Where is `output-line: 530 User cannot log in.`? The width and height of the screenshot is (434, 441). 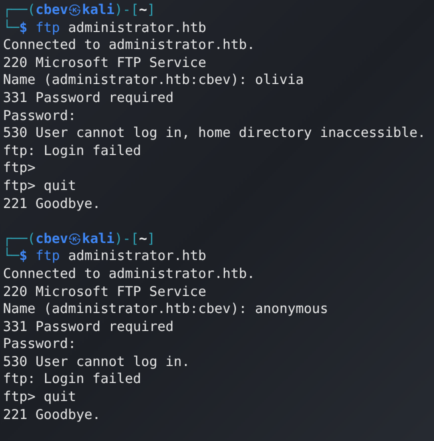 output-line: 530 User cannot log in. is located at coordinates (96, 362).